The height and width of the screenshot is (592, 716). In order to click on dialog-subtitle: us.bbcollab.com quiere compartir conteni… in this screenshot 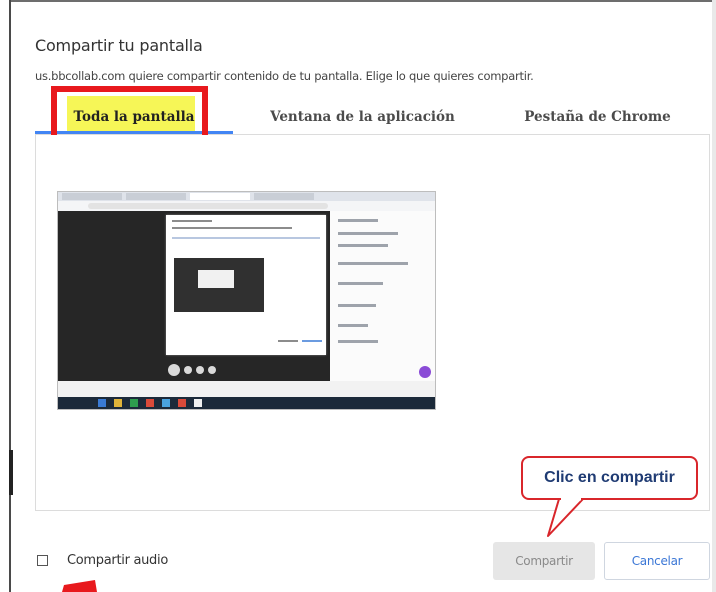, I will do `click(284, 76)`.